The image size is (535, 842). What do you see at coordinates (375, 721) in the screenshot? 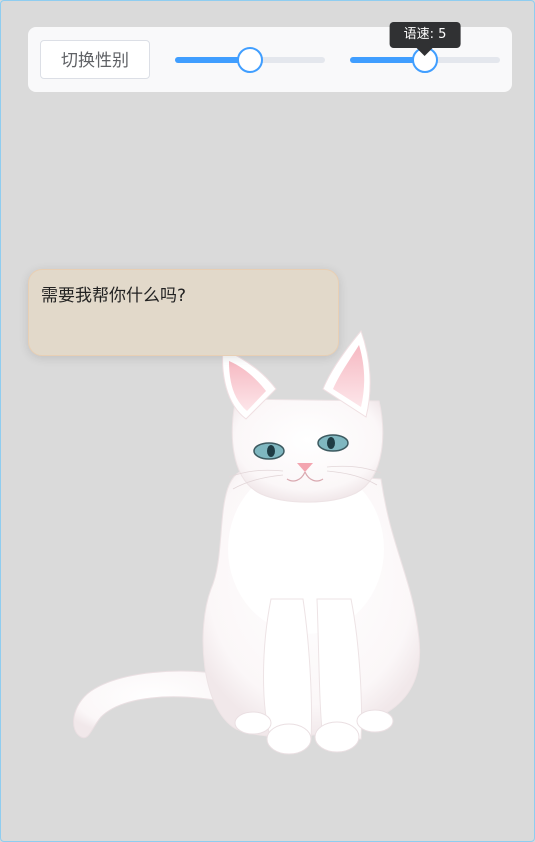
I see `cat-back-right-paw` at bounding box center [375, 721].